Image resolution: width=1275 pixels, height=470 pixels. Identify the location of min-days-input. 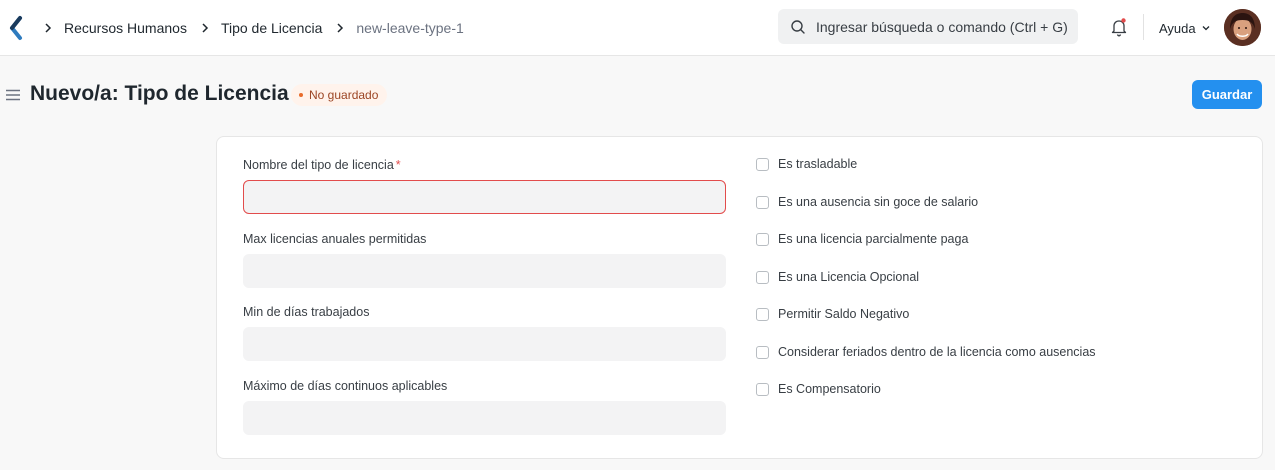
(484, 344).